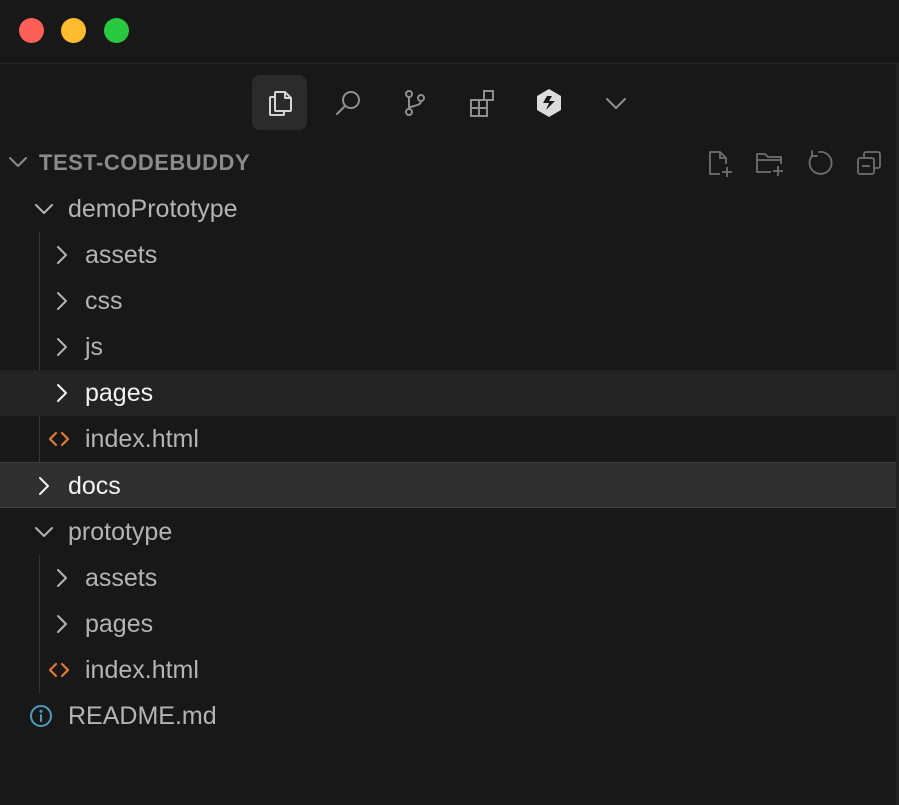  I want to click on tree-item-readme: README.md, so click(448, 716).